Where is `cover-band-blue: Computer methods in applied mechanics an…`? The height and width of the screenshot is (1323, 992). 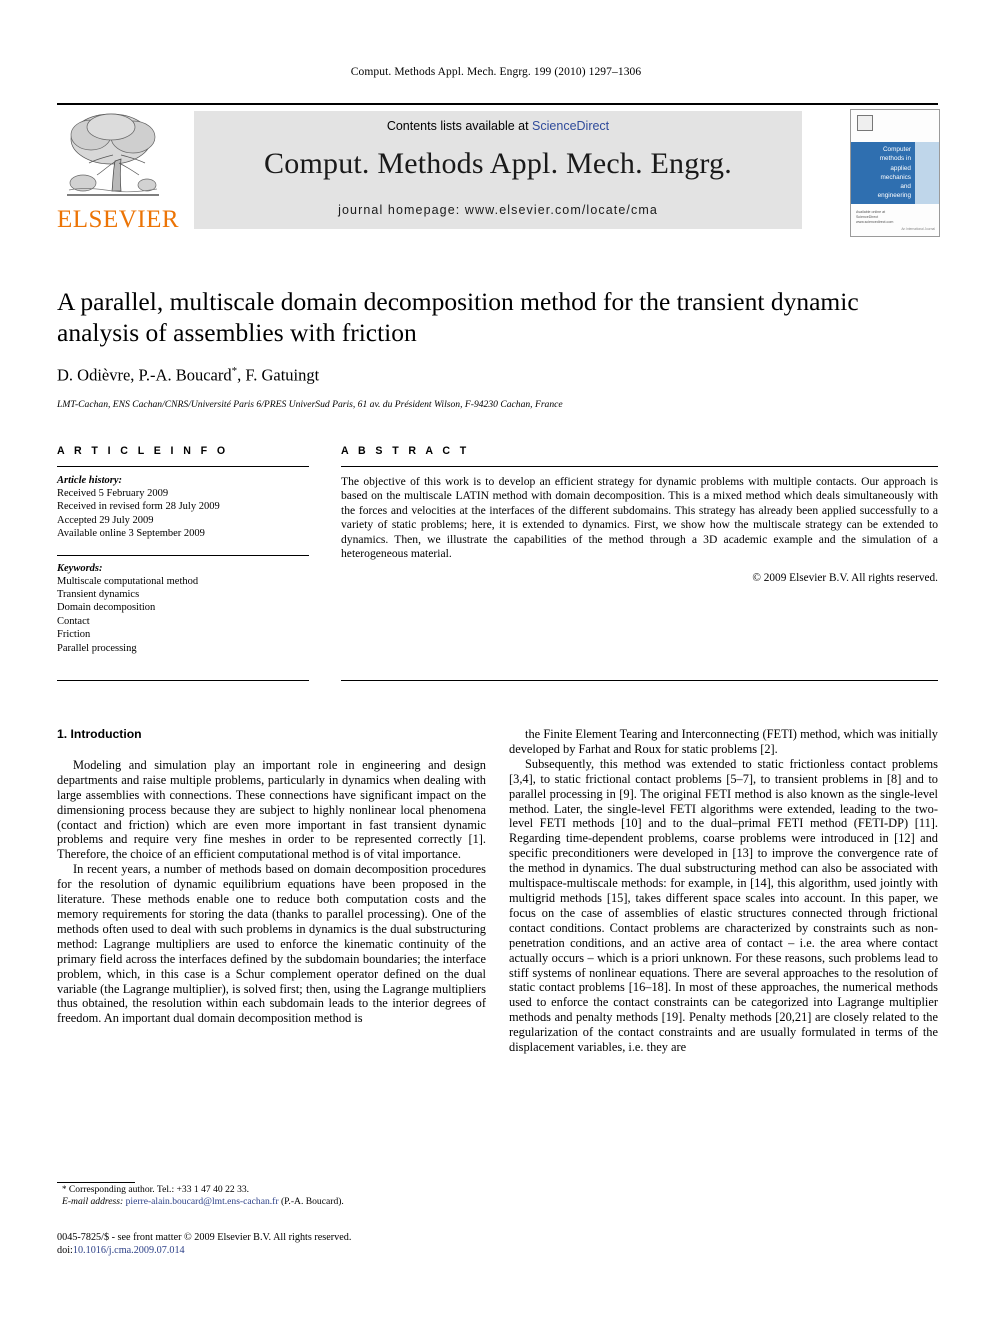
cover-band-blue: Computer methods in applied mechanics an… is located at coordinates (883, 173).